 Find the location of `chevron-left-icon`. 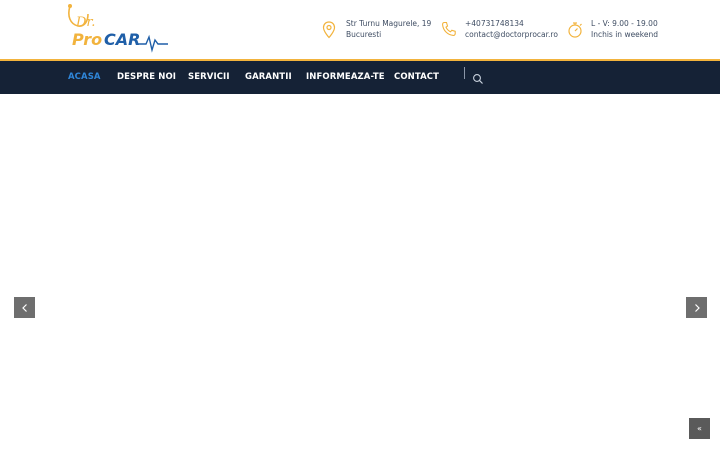

chevron-left-icon is located at coordinates (24, 307).